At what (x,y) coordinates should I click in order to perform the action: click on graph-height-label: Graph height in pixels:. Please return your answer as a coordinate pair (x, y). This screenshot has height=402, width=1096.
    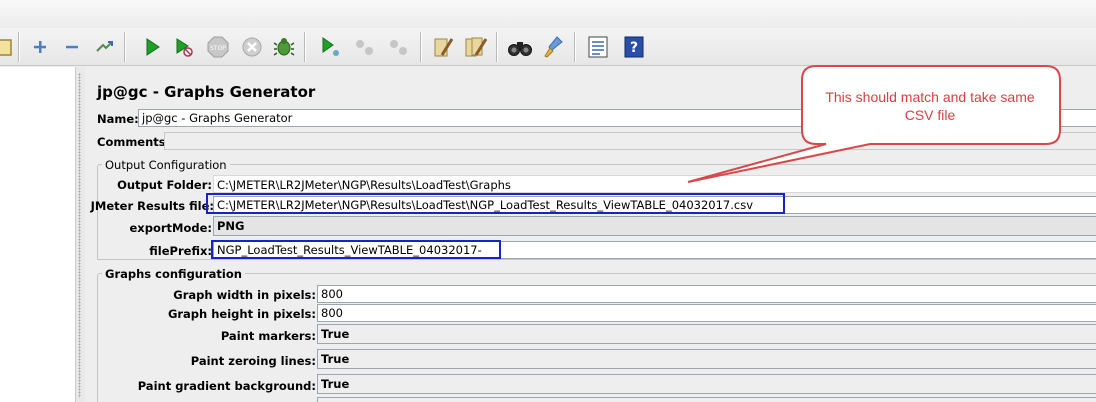
    Looking at the image, I should click on (241, 314).